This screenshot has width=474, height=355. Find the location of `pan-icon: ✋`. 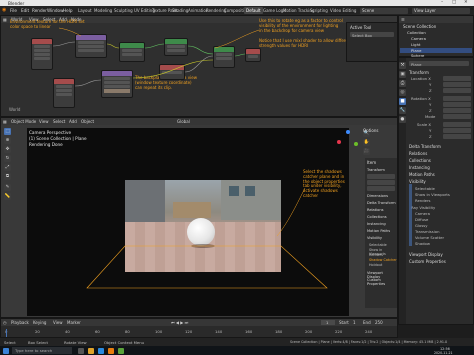

pan-icon: ✋ is located at coordinates (366, 142).